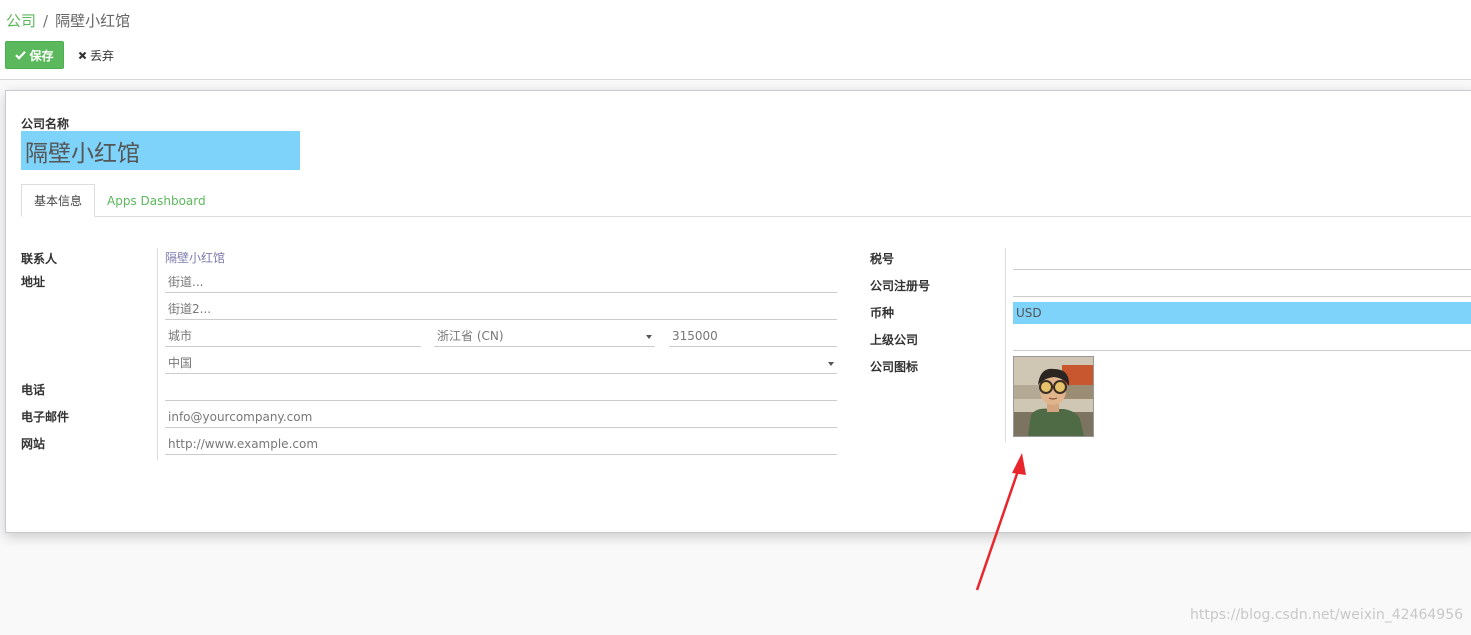 Image resolution: width=1471 pixels, height=635 pixels. Describe the element at coordinates (882, 259) in the screenshot. I see `tax-id-label: 税号` at that location.